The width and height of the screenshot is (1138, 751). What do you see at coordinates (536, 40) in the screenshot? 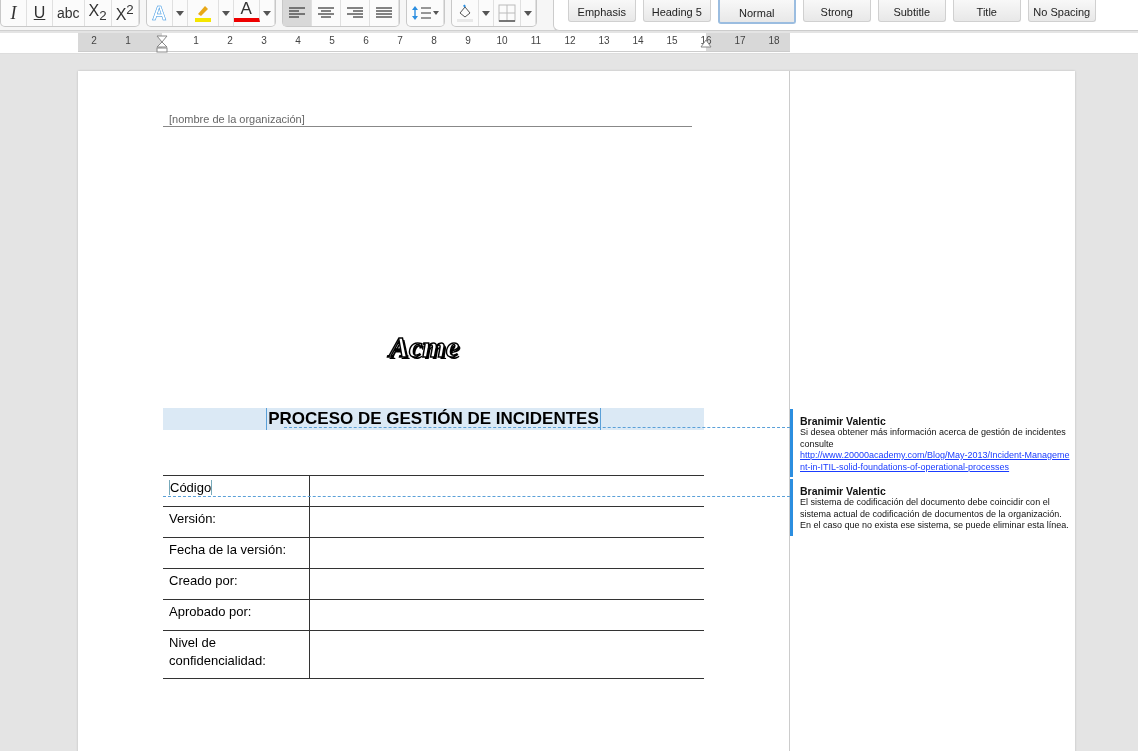
I see `ruler-number: 11` at bounding box center [536, 40].